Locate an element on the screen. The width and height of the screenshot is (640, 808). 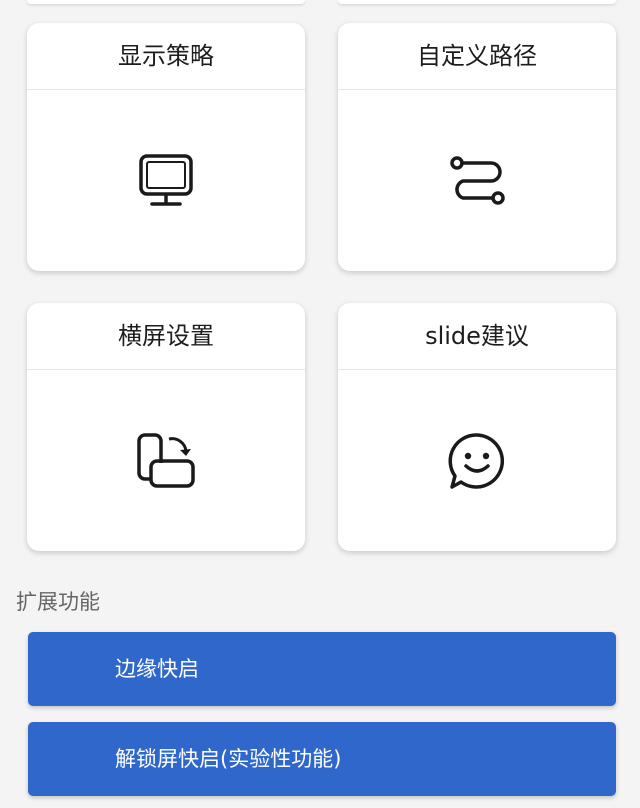
section-title: 扩展功能 is located at coordinates (58, 602).